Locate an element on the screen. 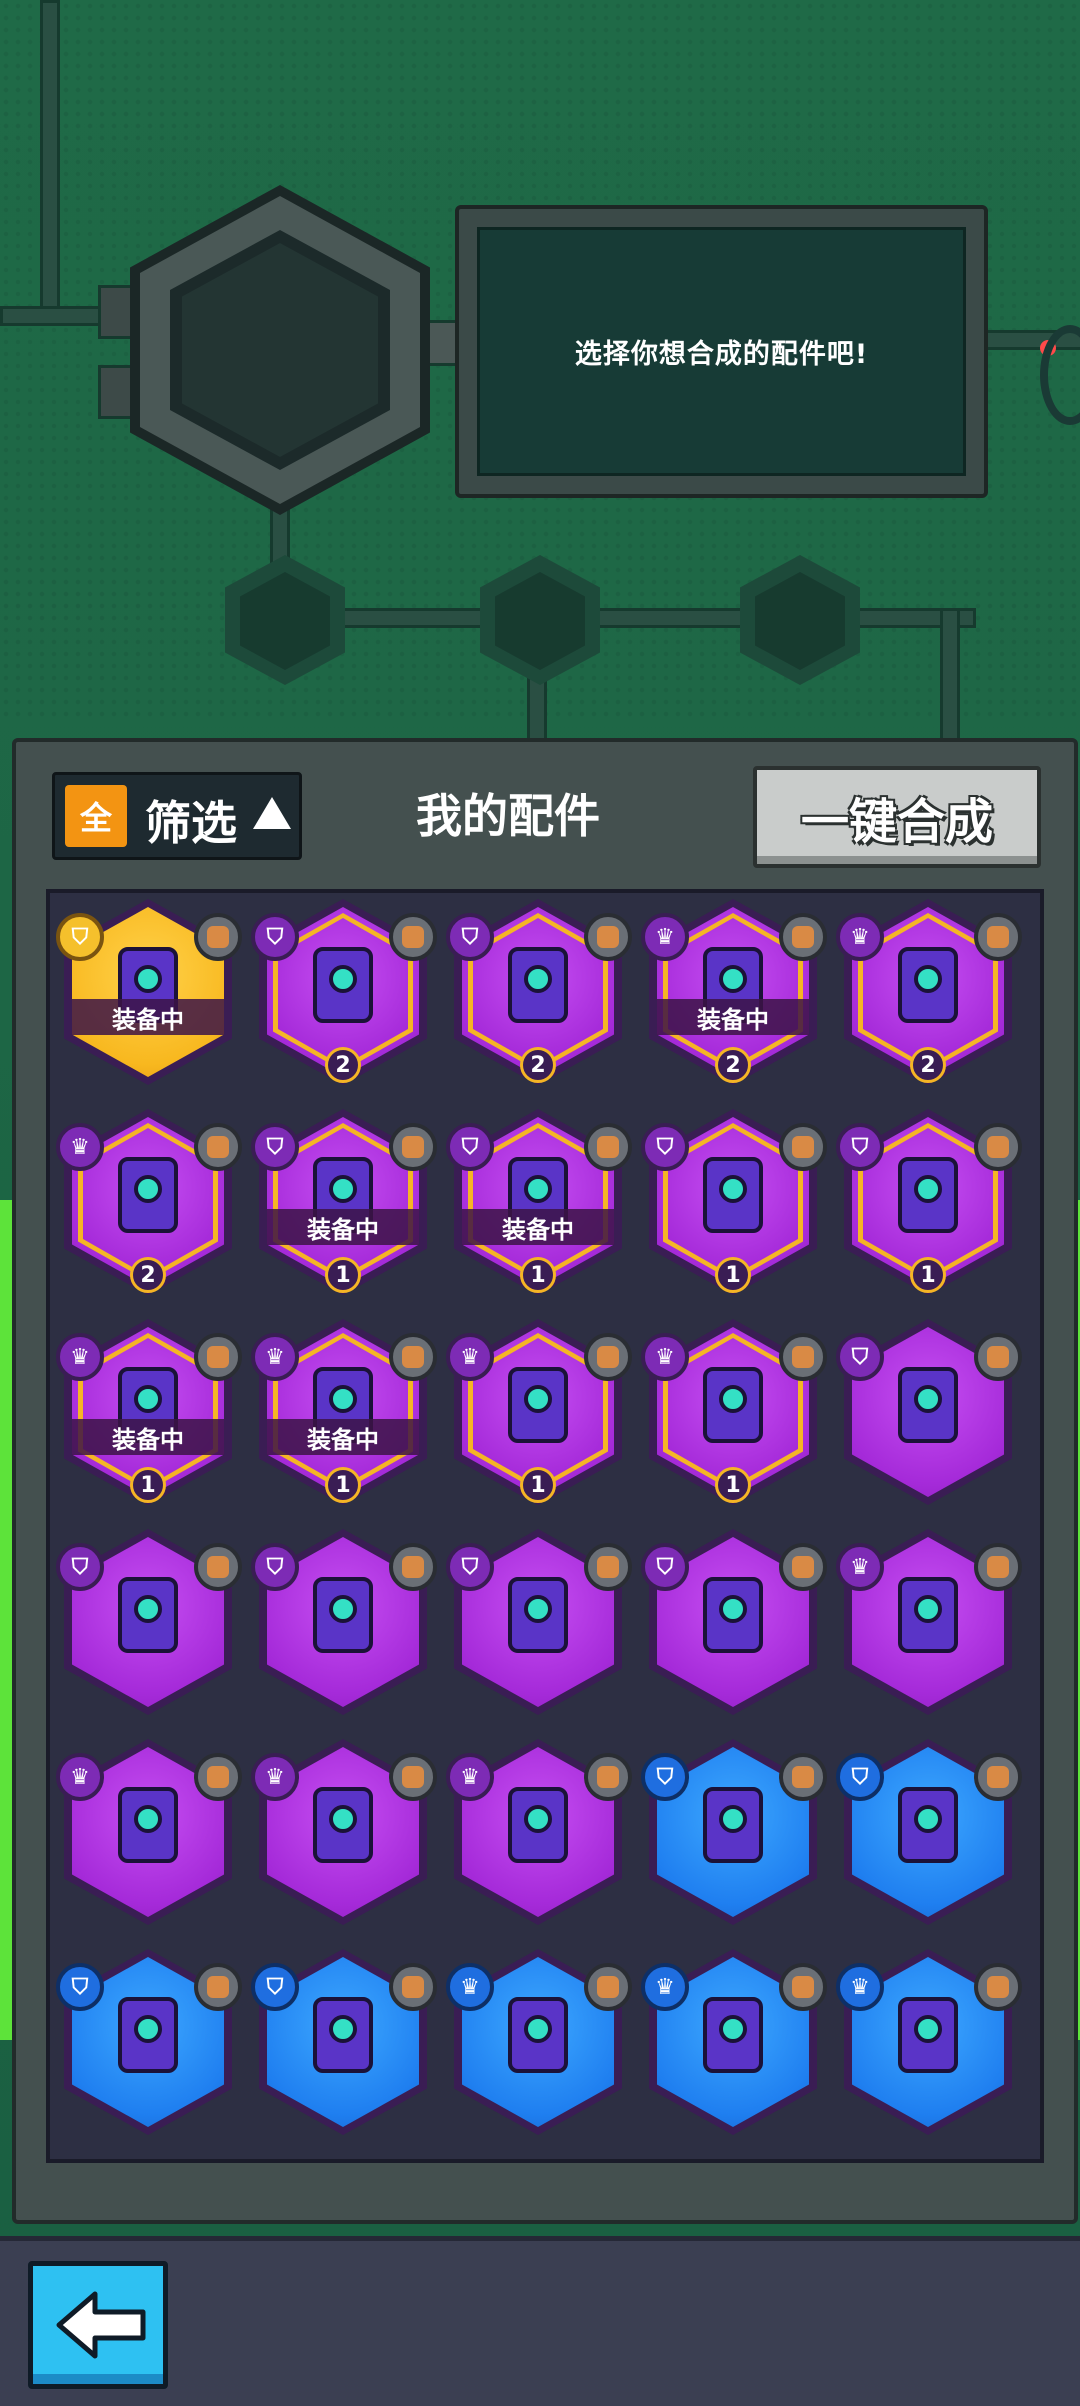  cone-icon is located at coordinates (413, 1357).